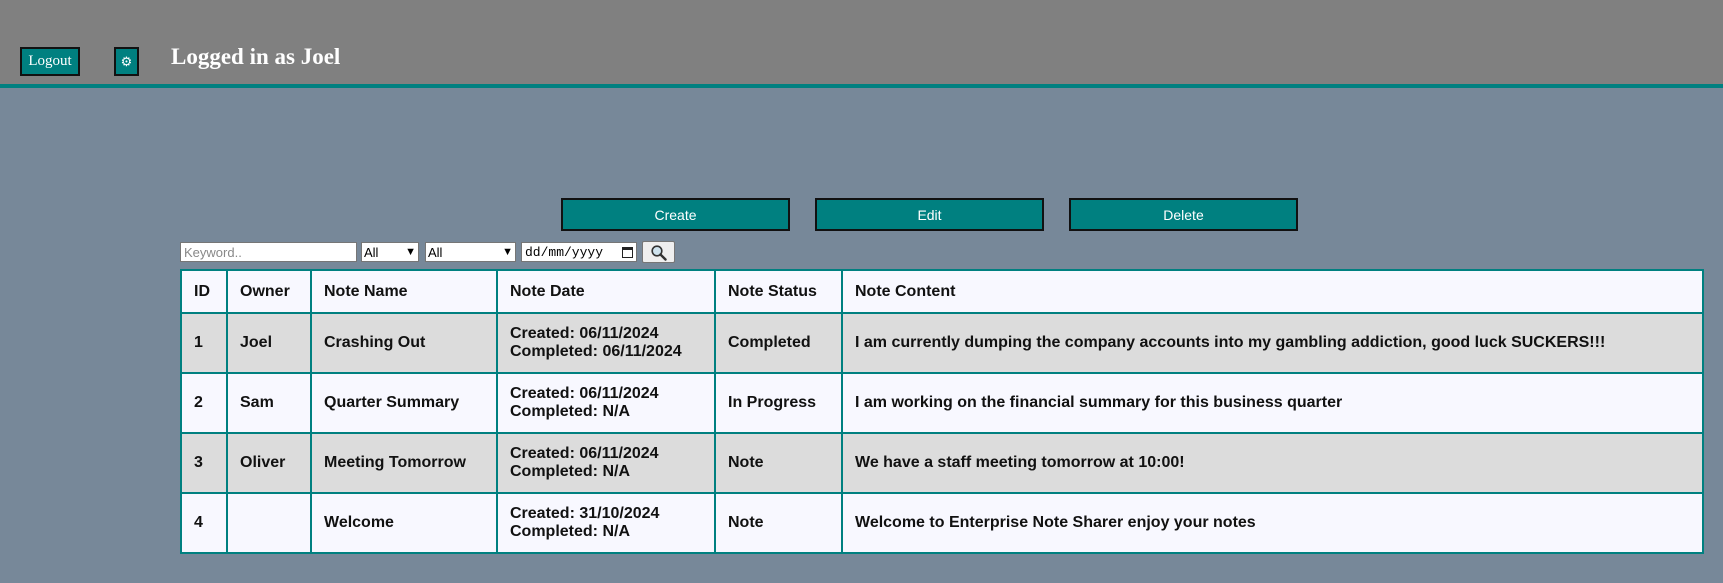  I want to click on cell-note-date: Created: 06/11/2024 Completed: 06/11/2024, so click(606, 343).